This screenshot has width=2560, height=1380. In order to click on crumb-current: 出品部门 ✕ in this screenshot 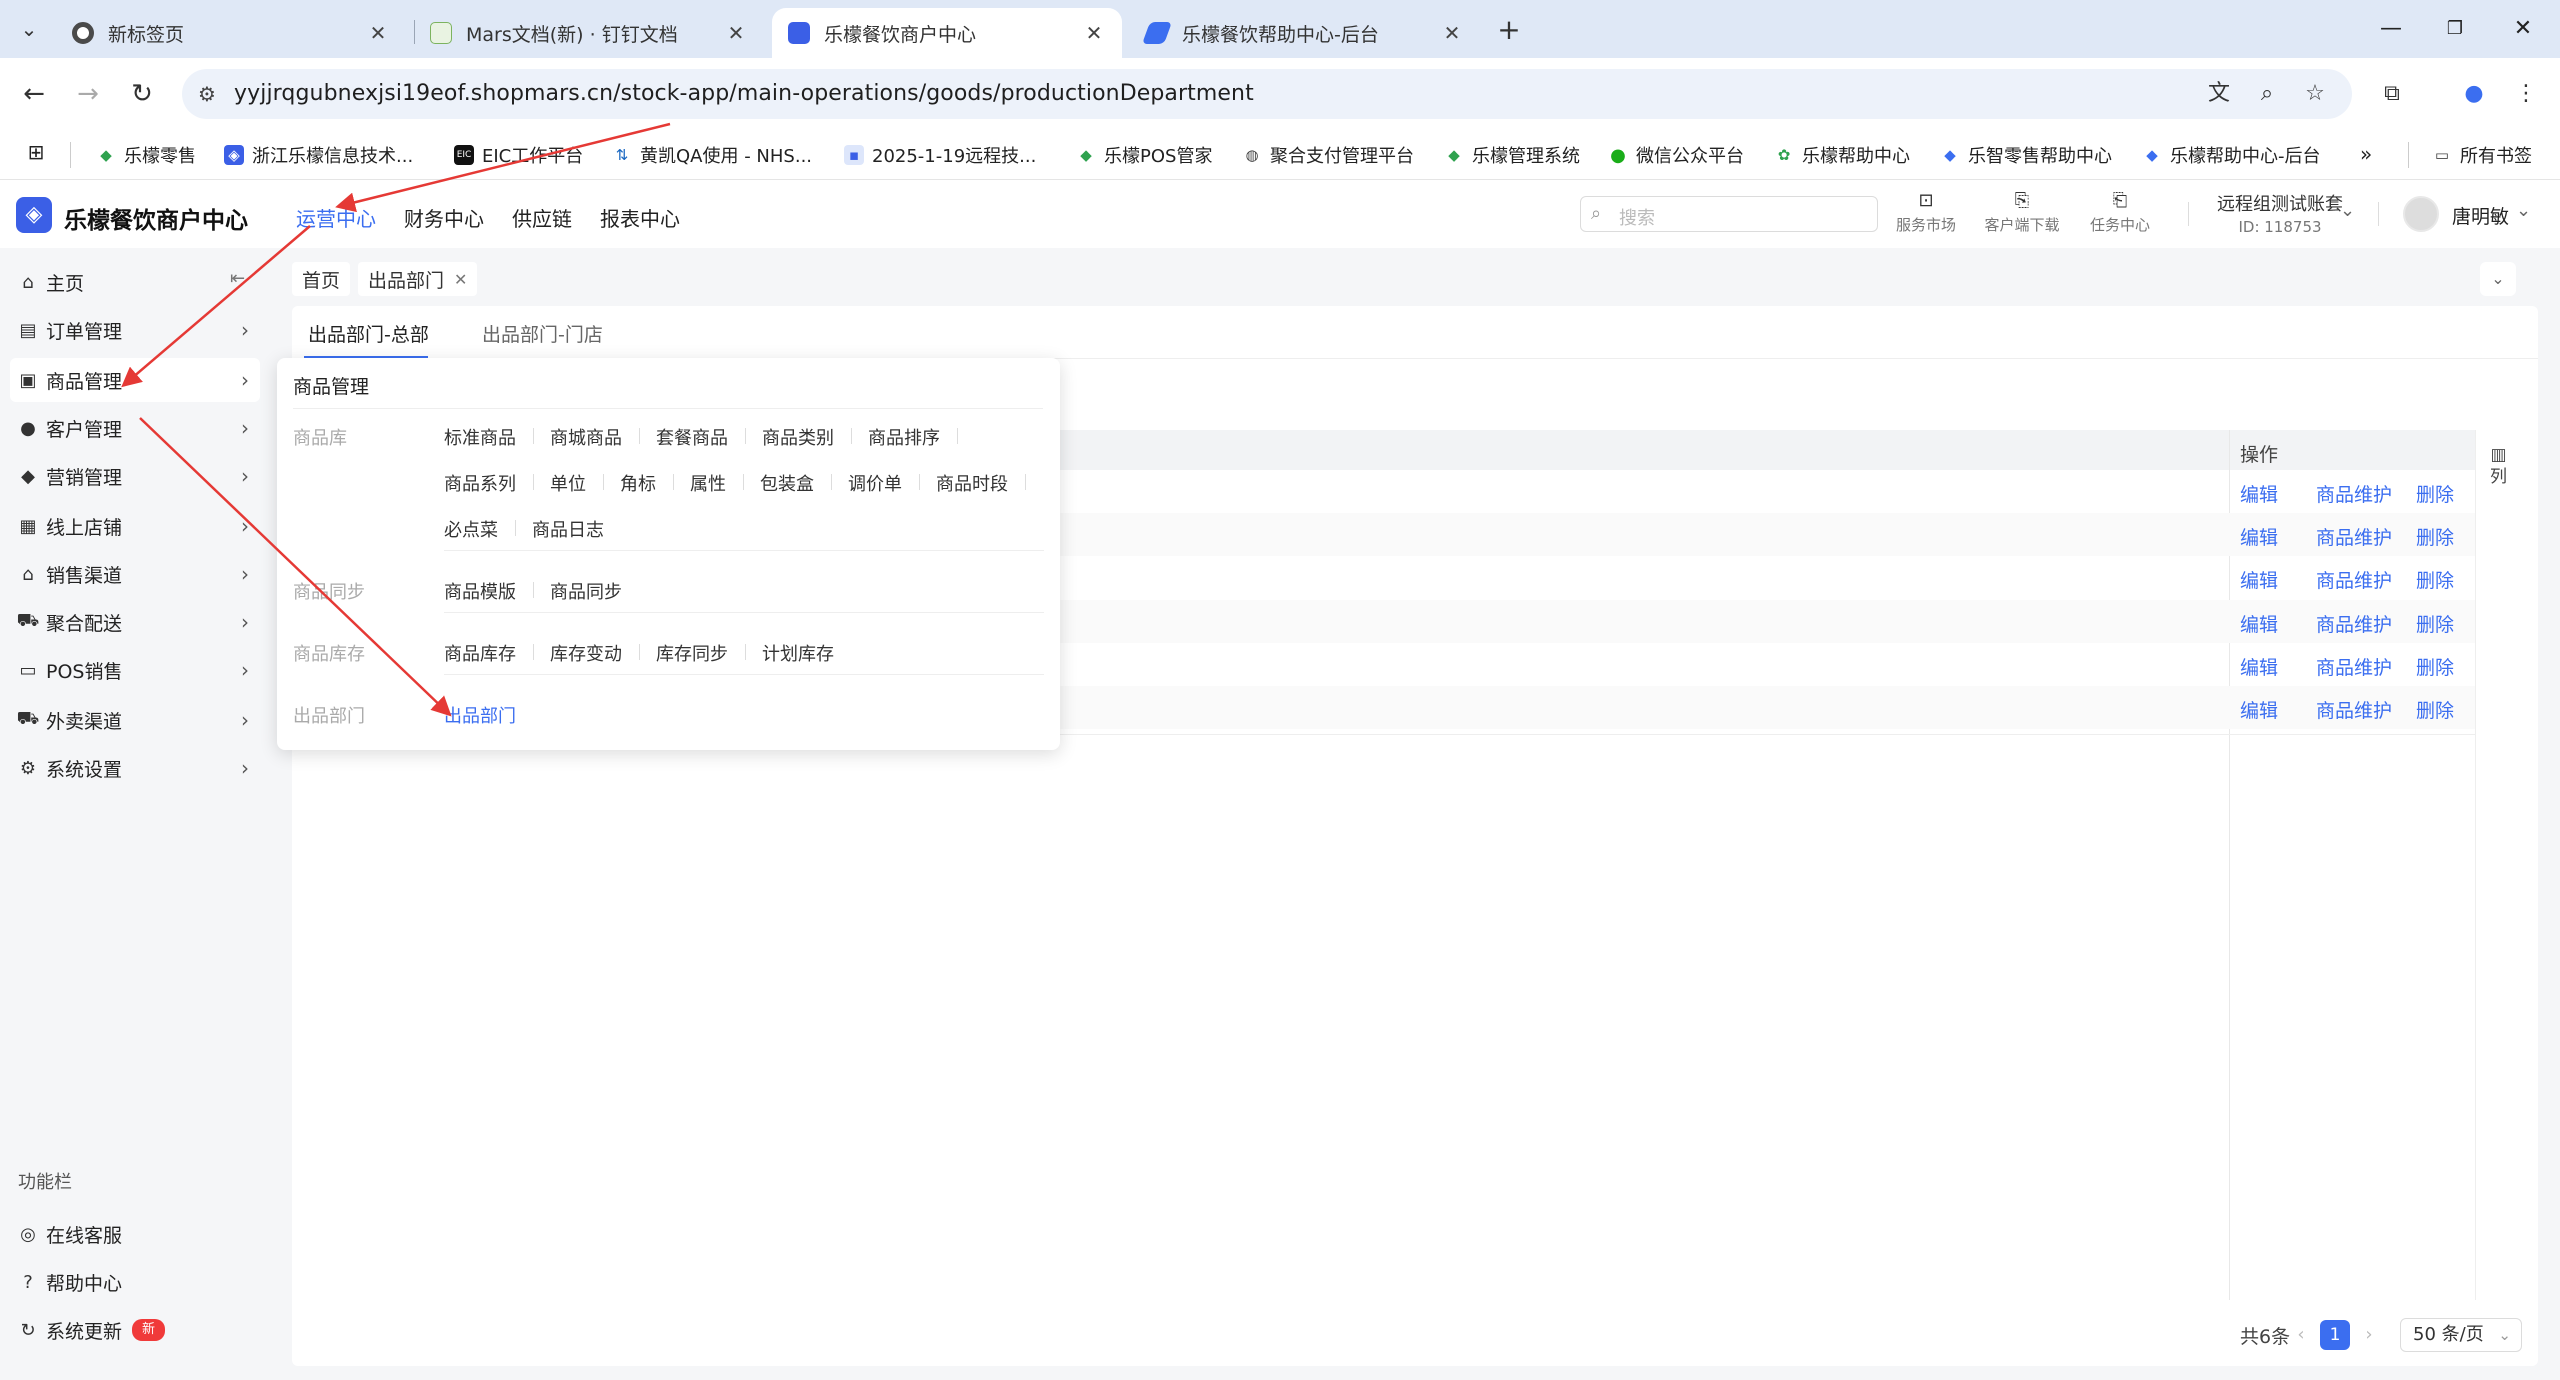, I will do `click(418, 279)`.